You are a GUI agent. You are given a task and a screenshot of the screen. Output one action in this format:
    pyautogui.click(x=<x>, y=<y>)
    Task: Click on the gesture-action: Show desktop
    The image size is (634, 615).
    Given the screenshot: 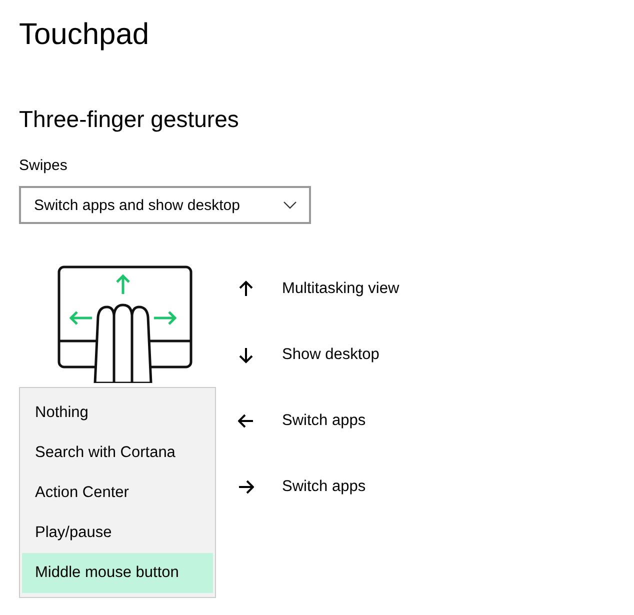 What is the action you would take?
    pyautogui.click(x=331, y=355)
    